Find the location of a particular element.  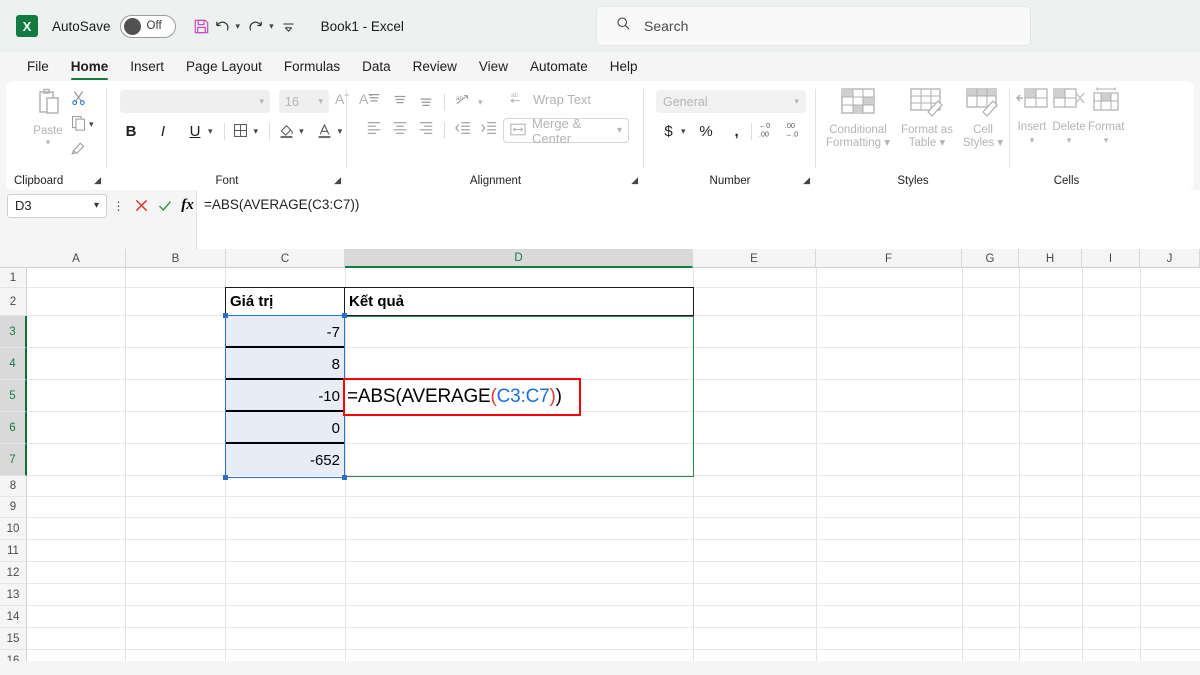

row-header-12: 12 is located at coordinates (13, 573).